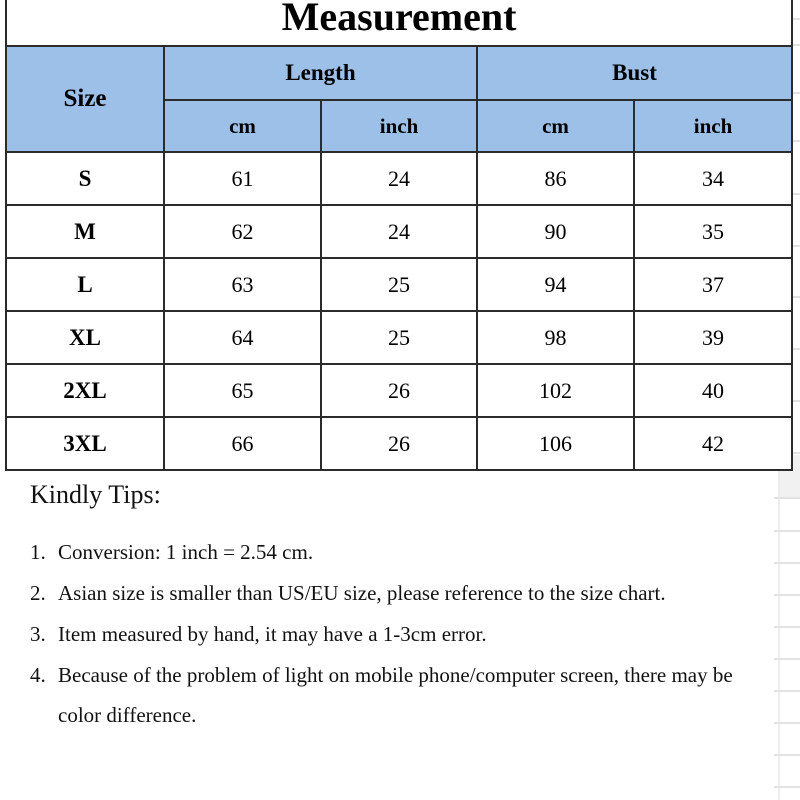 Image resolution: width=800 pixels, height=800 pixels. What do you see at coordinates (85, 284) in the screenshot?
I see `cell-size: L` at bounding box center [85, 284].